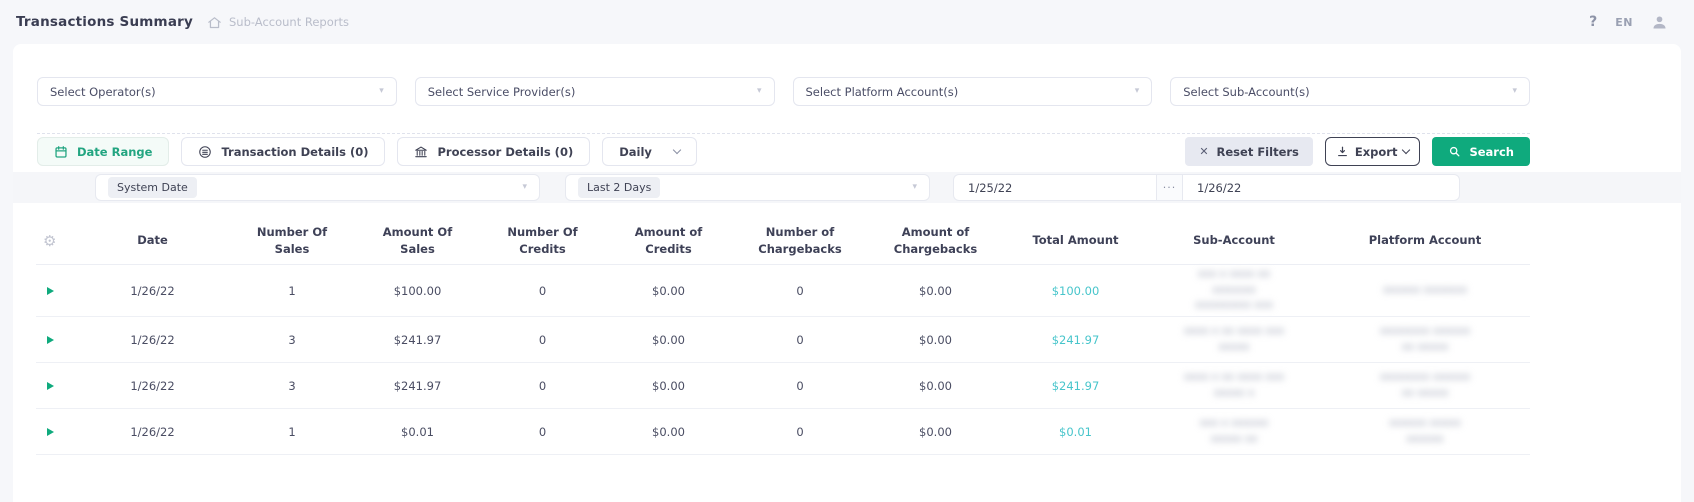 This screenshot has height=502, width=1694. What do you see at coordinates (1659, 22) in the screenshot?
I see `user-avatar-icon` at bounding box center [1659, 22].